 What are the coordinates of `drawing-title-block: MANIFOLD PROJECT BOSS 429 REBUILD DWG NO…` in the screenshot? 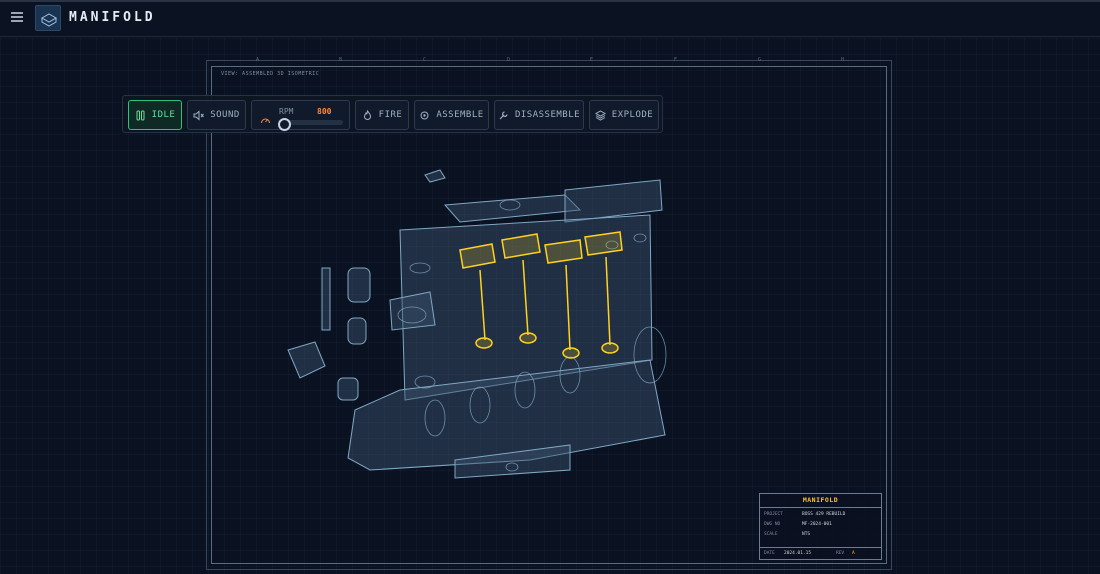 It's located at (820, 526).